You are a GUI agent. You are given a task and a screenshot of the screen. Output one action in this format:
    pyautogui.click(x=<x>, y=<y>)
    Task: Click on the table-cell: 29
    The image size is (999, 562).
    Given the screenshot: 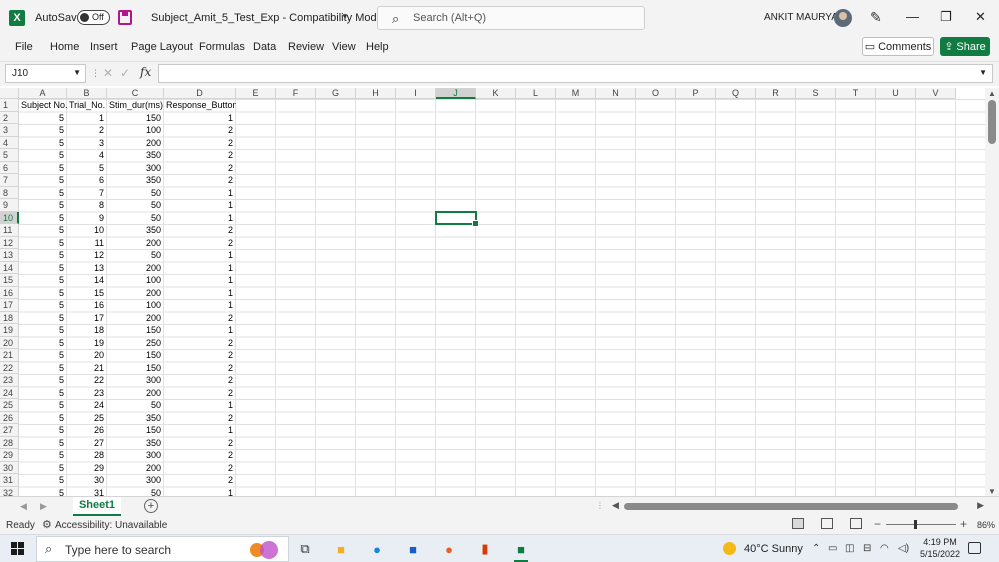 What is the action you would take?
    pyautogui.click(x=87, y=468)
    